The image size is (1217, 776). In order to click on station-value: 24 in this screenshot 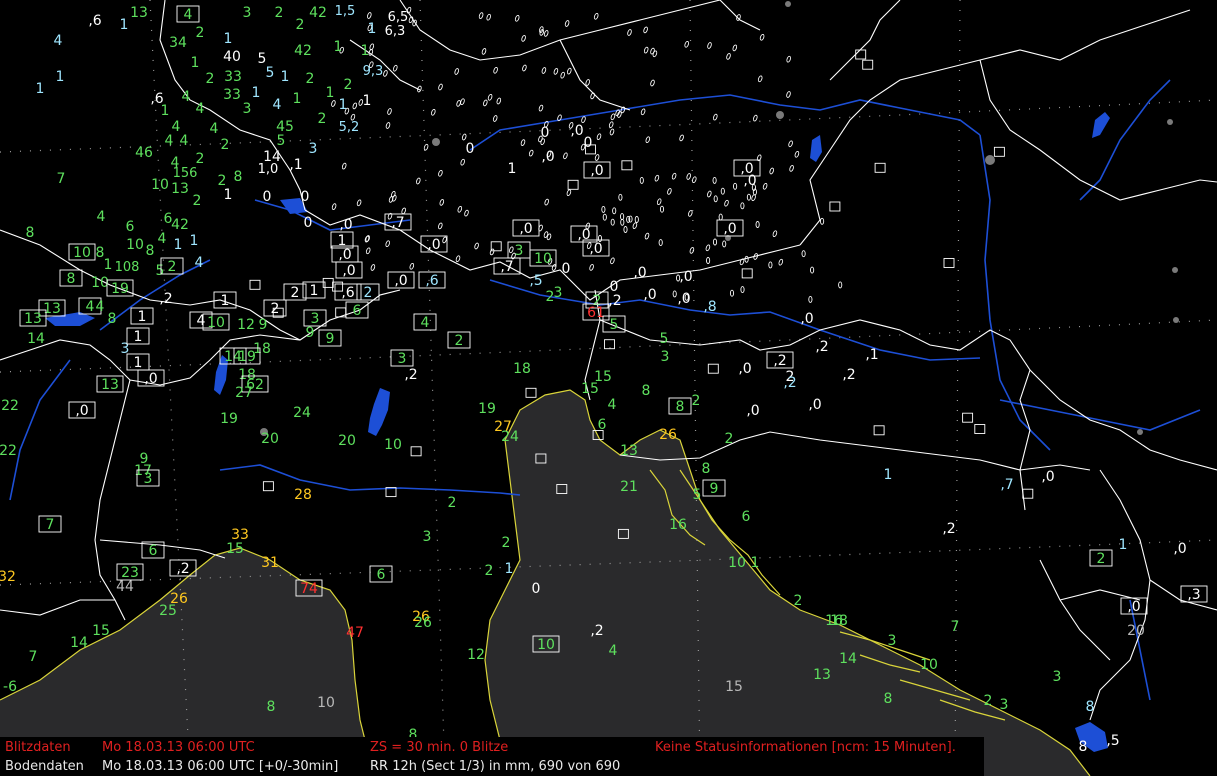, I will do `click(510, 437)`.